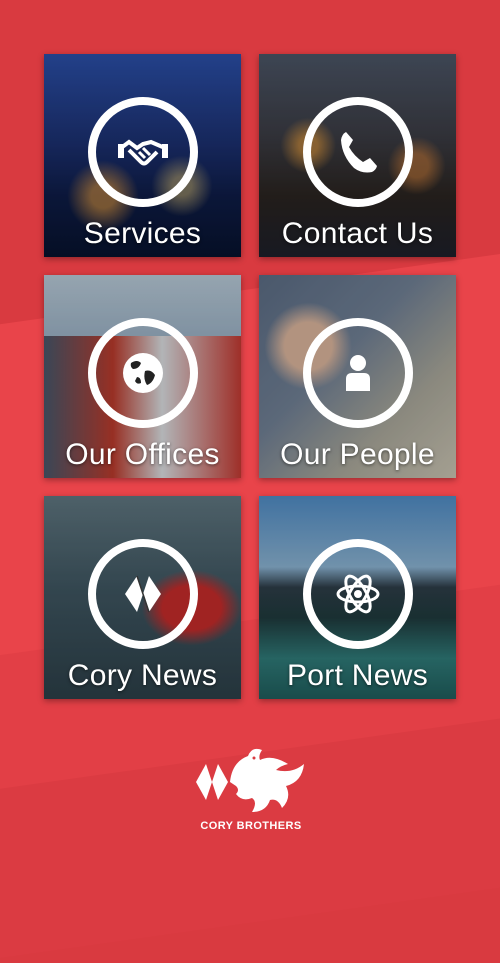 The image size is (500, 963). I want to click on people-icon-ring, so click(357, 373).